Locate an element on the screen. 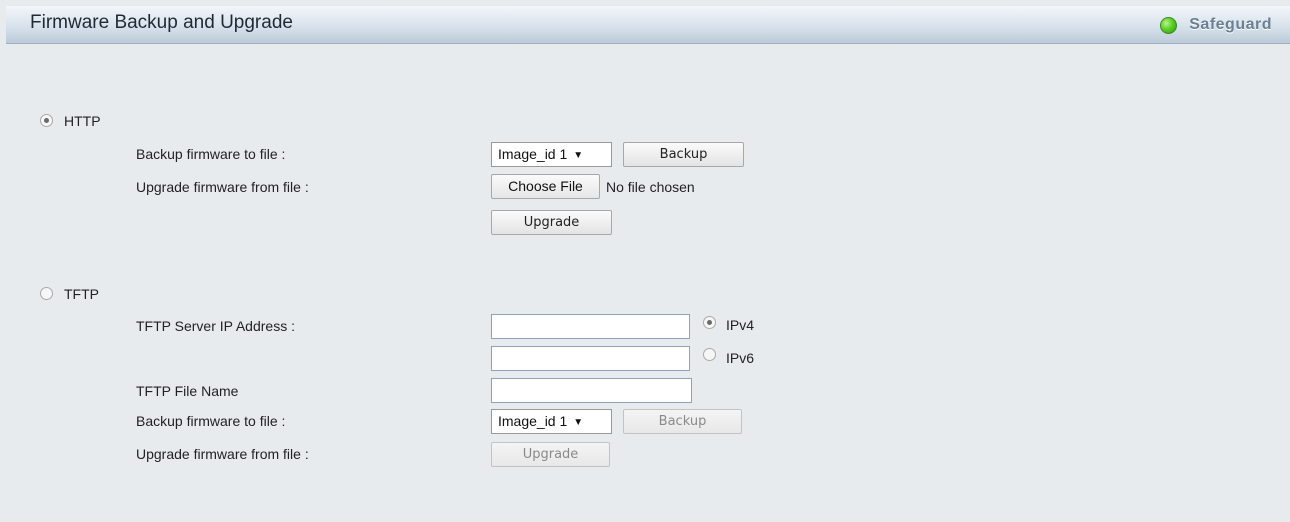  tftp-ipv6-address-input is located at coordinates (590, 358).